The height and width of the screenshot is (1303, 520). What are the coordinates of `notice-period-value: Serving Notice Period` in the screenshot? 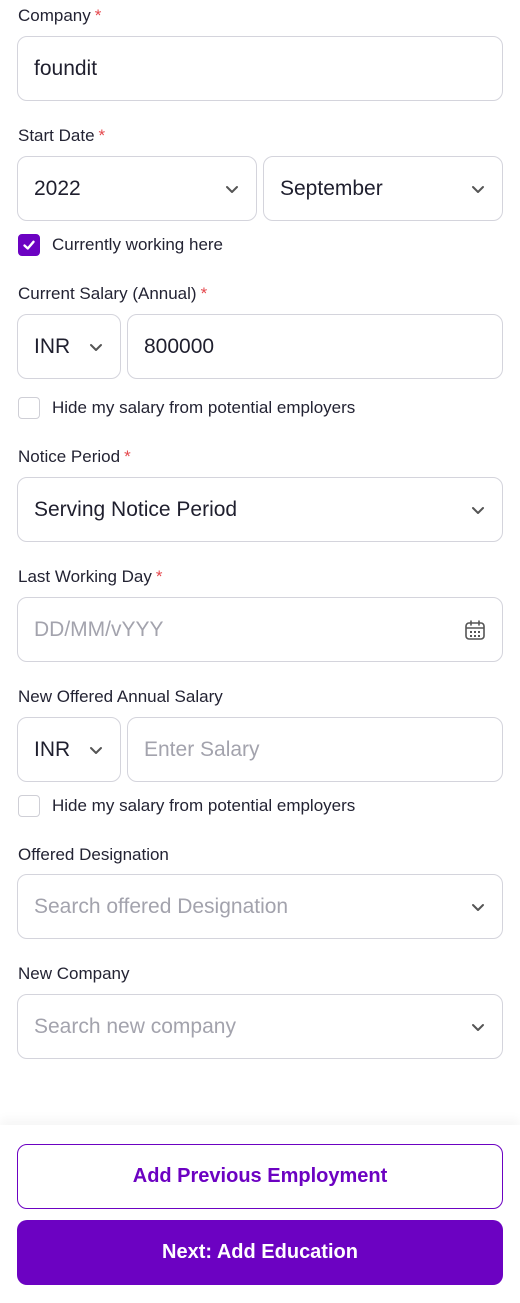 It's located at (136, 509).